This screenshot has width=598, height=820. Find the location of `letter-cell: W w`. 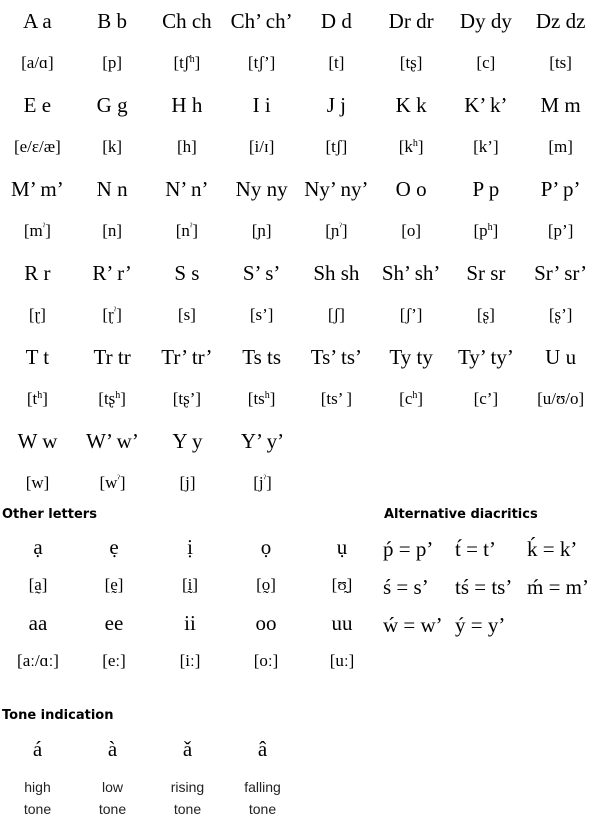

letter-cell: W w is located at coordinates (37, 440).